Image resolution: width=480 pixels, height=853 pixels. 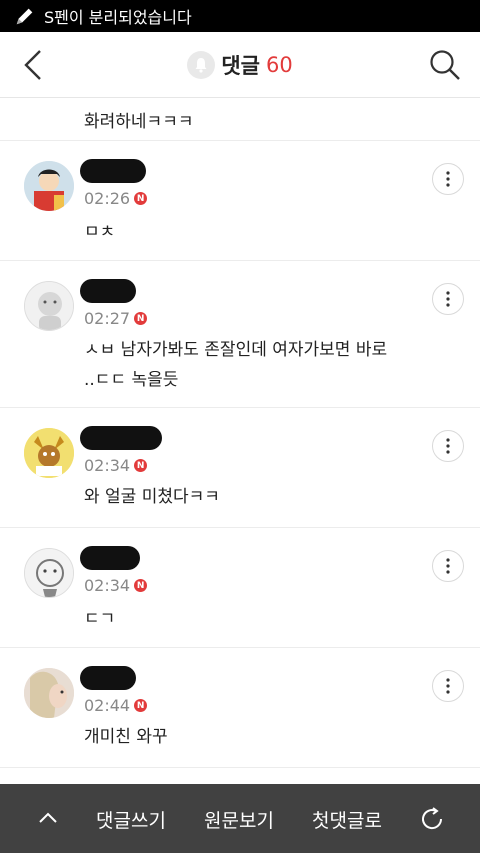 I want to click on comment-text: 개미친 와꾸, so click(x=126, y=737).